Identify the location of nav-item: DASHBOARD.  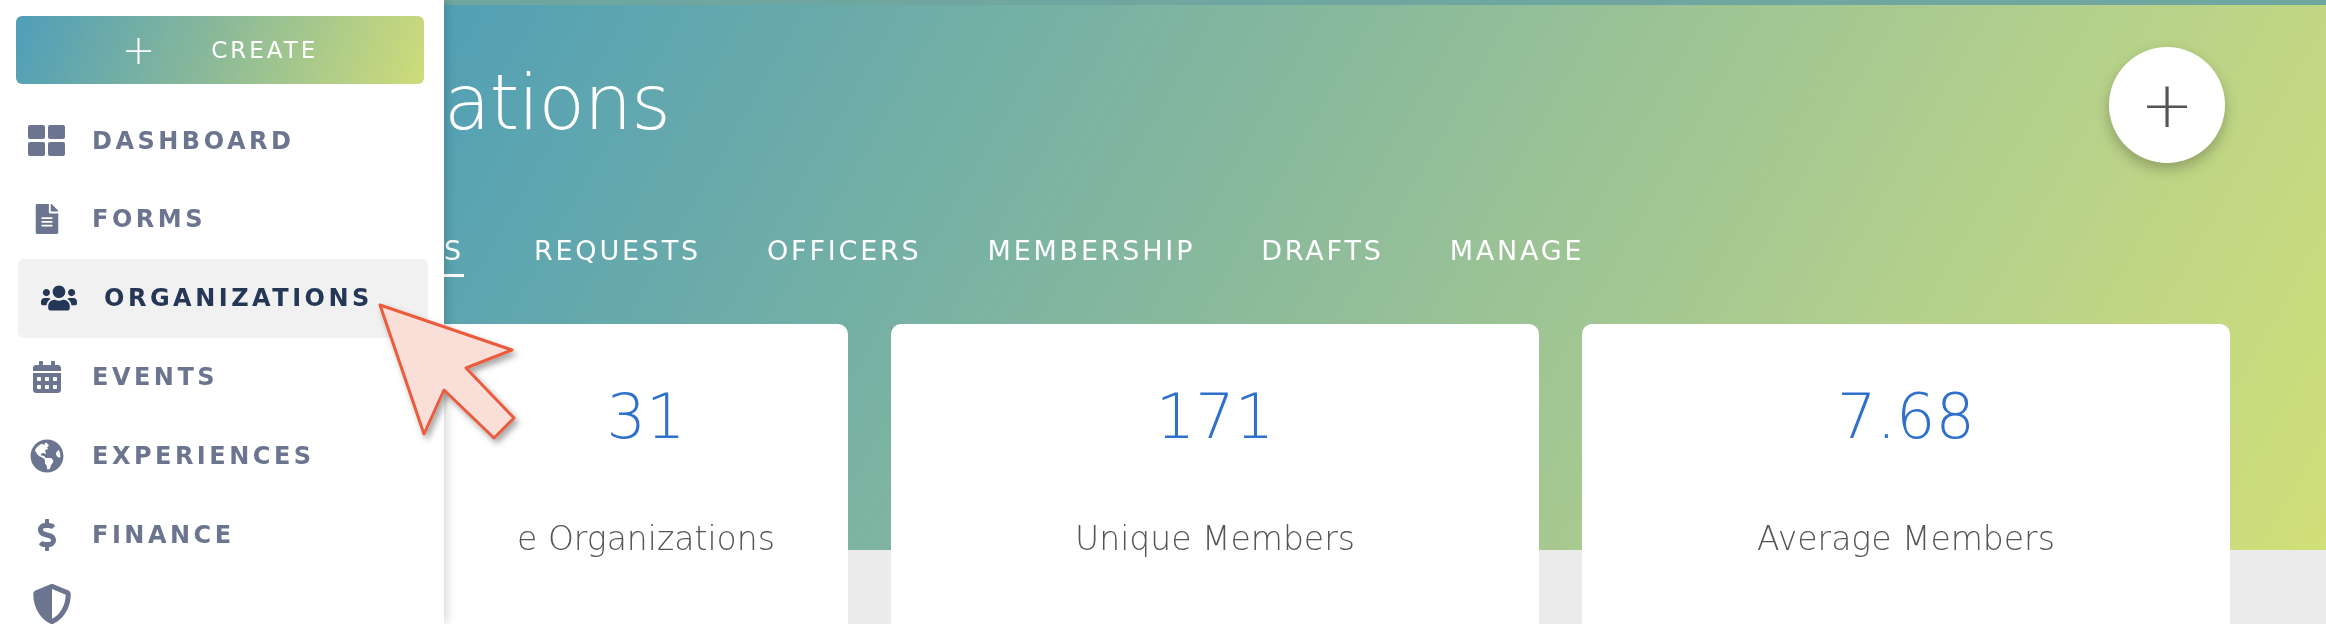
(161, 141).